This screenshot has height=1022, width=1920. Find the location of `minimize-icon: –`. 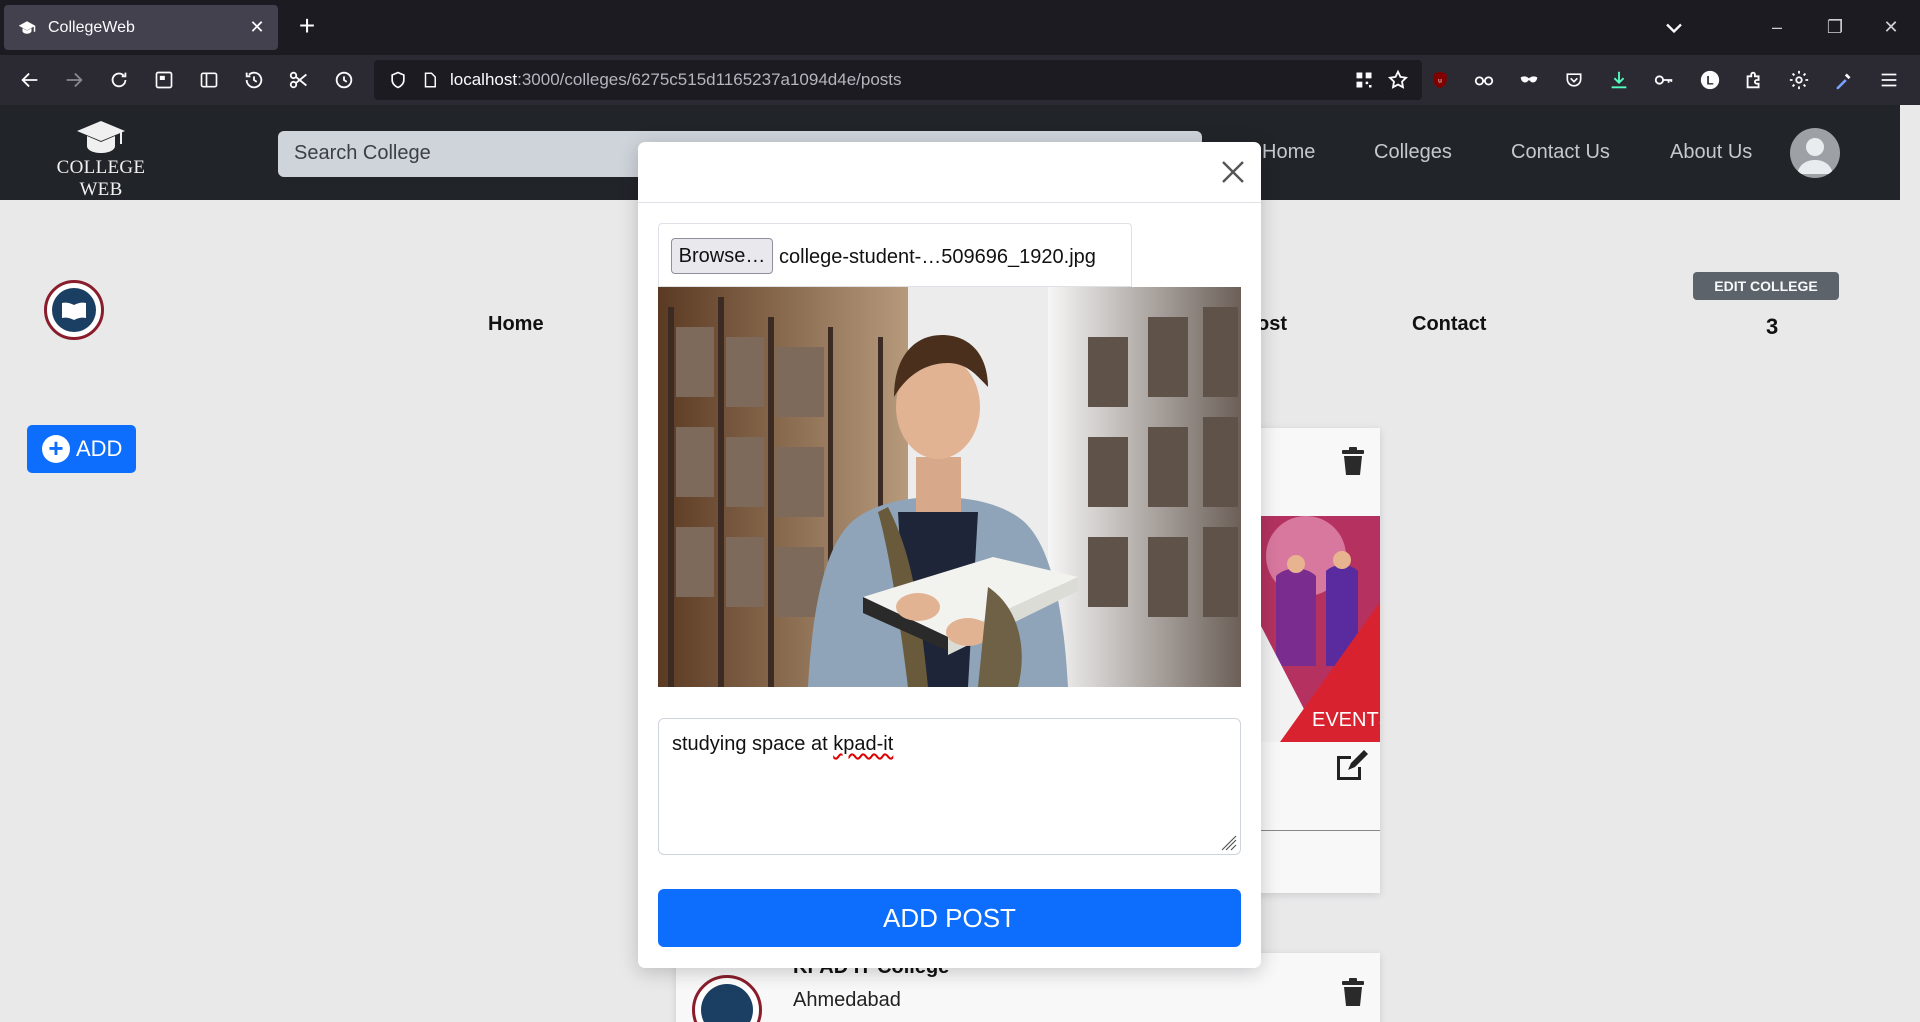

minimize-icon: – is located at coordinates (1777, 27).